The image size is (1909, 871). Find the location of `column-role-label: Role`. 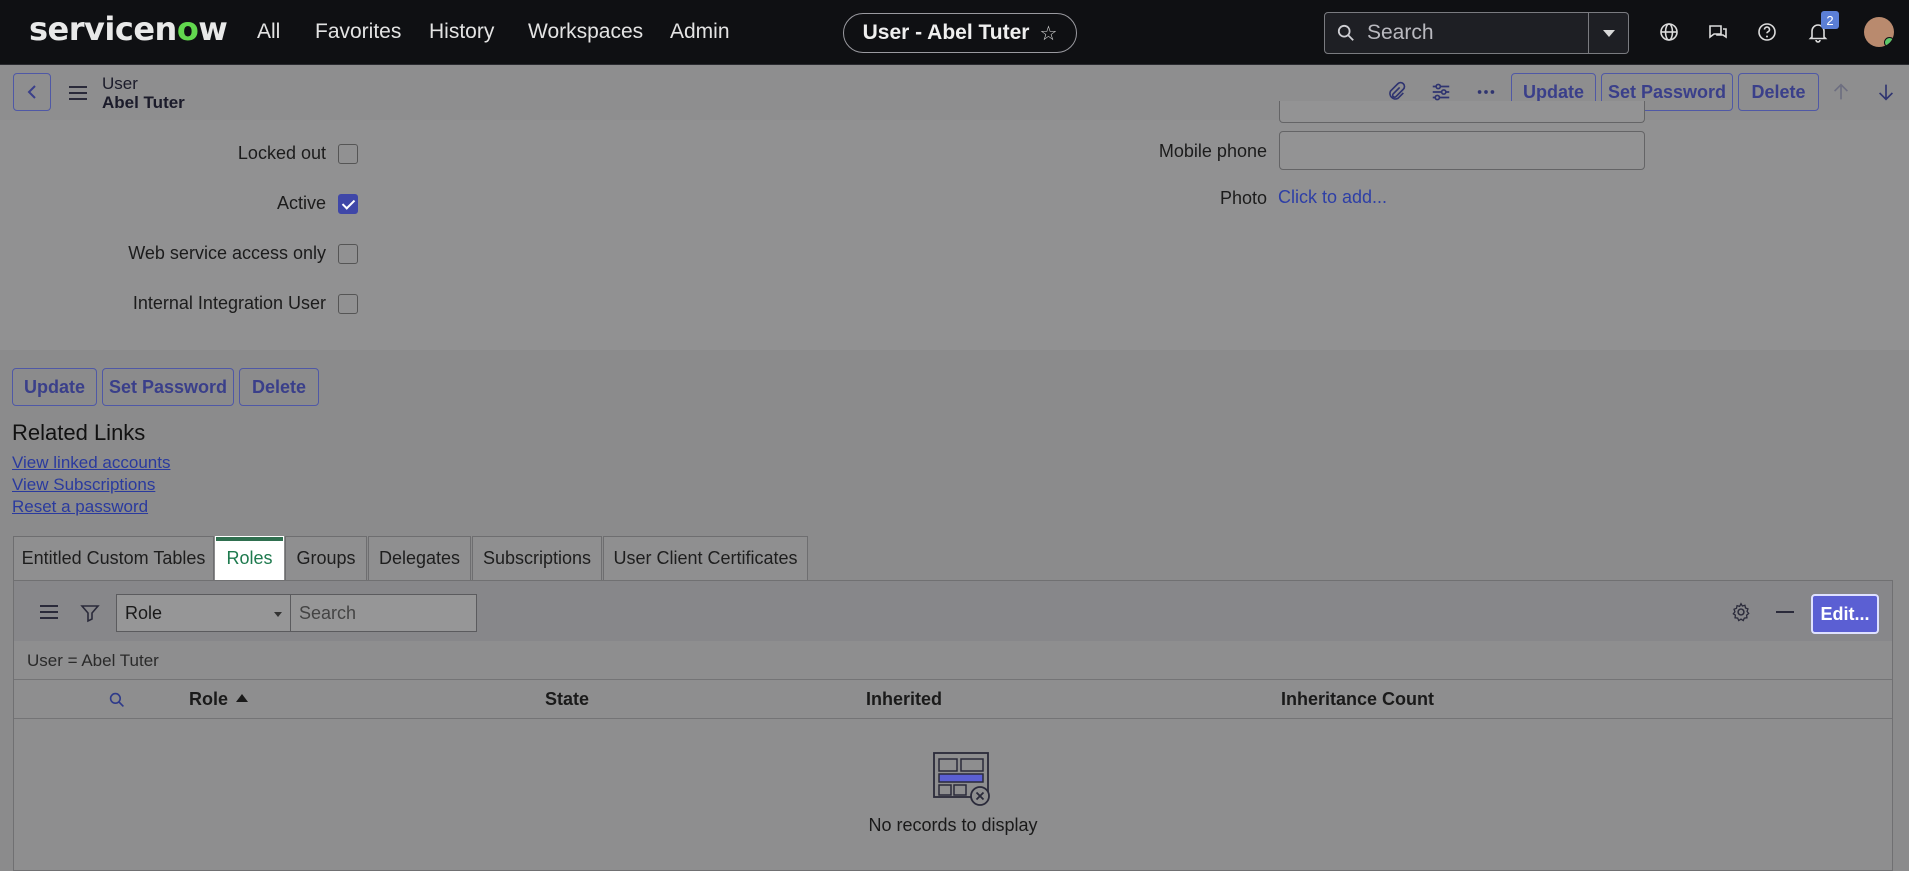

column-role-label: Role is located at coordinates (209, 699).